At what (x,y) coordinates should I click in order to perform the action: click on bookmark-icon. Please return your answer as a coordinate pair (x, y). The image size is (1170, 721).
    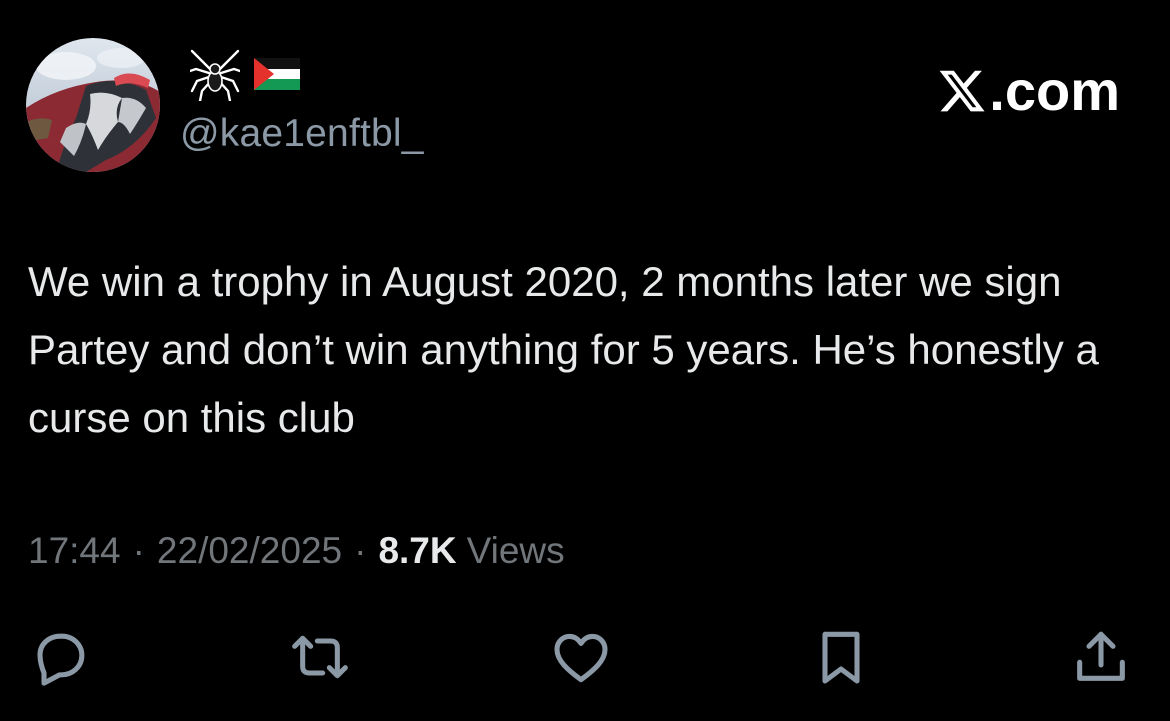
    Looking at the image, I should click on (841, 657).